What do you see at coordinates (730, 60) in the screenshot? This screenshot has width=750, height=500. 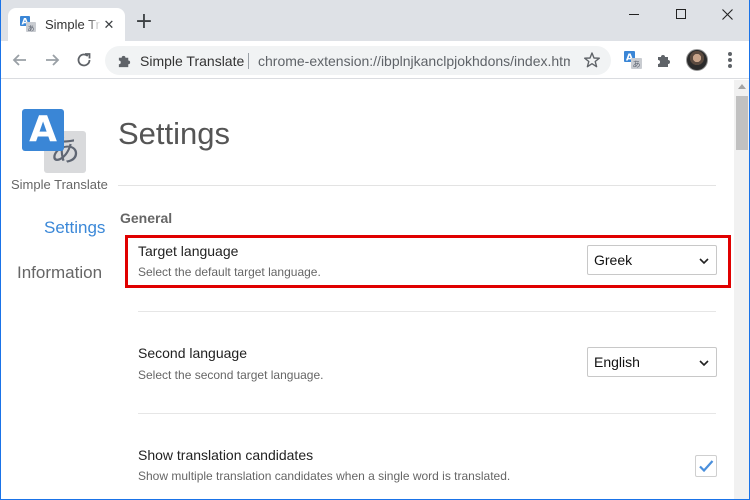 I see `menu-icon` at bounding box center [730, 60].